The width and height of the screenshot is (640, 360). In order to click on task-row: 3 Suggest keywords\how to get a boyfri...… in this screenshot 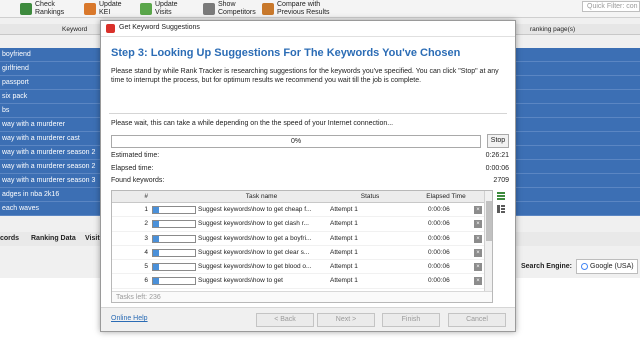, I will do `click(298, 239)`.